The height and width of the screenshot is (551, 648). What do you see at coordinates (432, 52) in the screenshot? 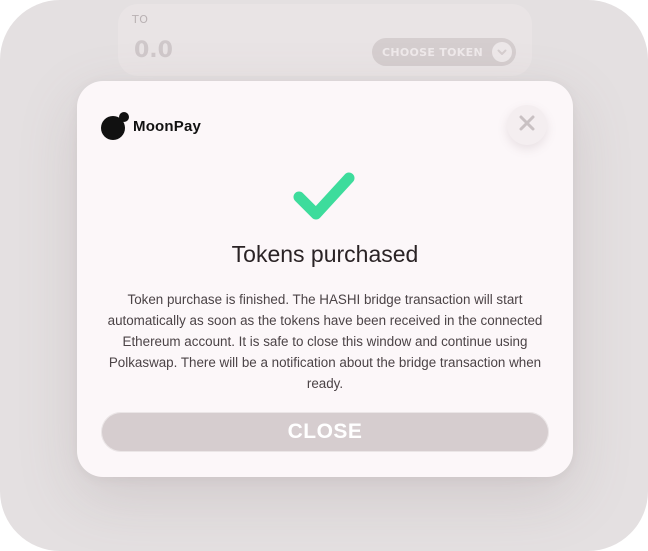
I see `choose-token-label: CHOOSE TOKEN` at bounding box center [432, 52].